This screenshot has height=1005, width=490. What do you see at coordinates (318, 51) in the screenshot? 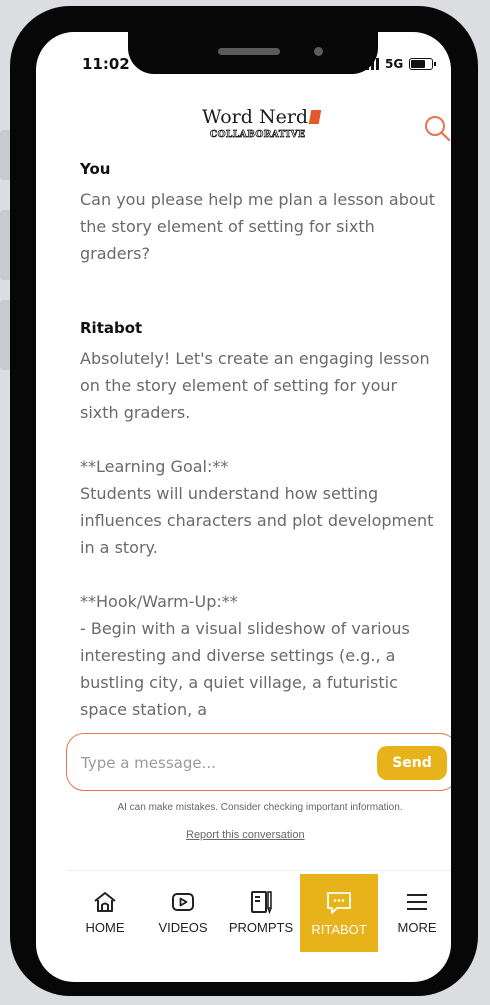
I see `camera-icon` at bounding box center [318, 51].